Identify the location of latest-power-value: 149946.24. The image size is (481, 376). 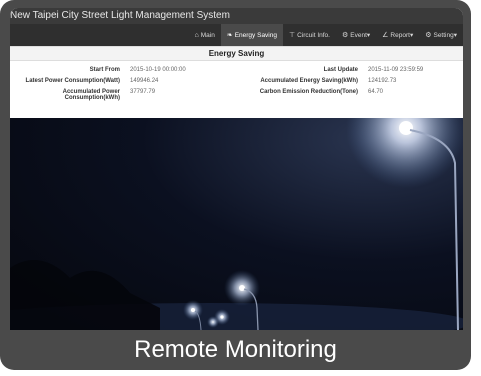
(144, 81).